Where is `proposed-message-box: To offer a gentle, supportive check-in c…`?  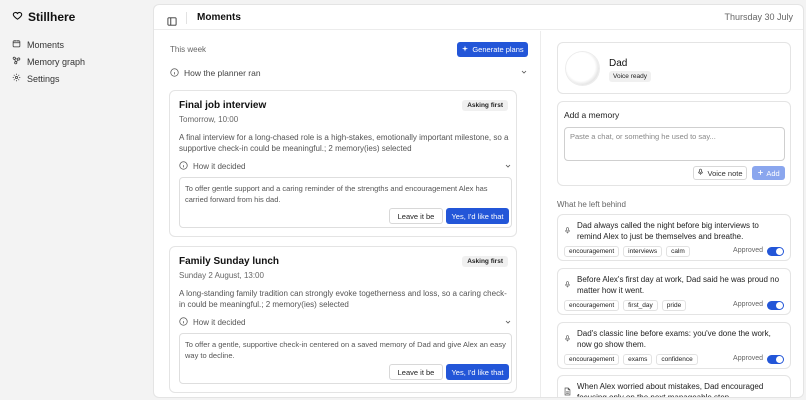 proposed-message-box: To offer a gentle, supportive check-in c… is located at coordinates (345, 358).